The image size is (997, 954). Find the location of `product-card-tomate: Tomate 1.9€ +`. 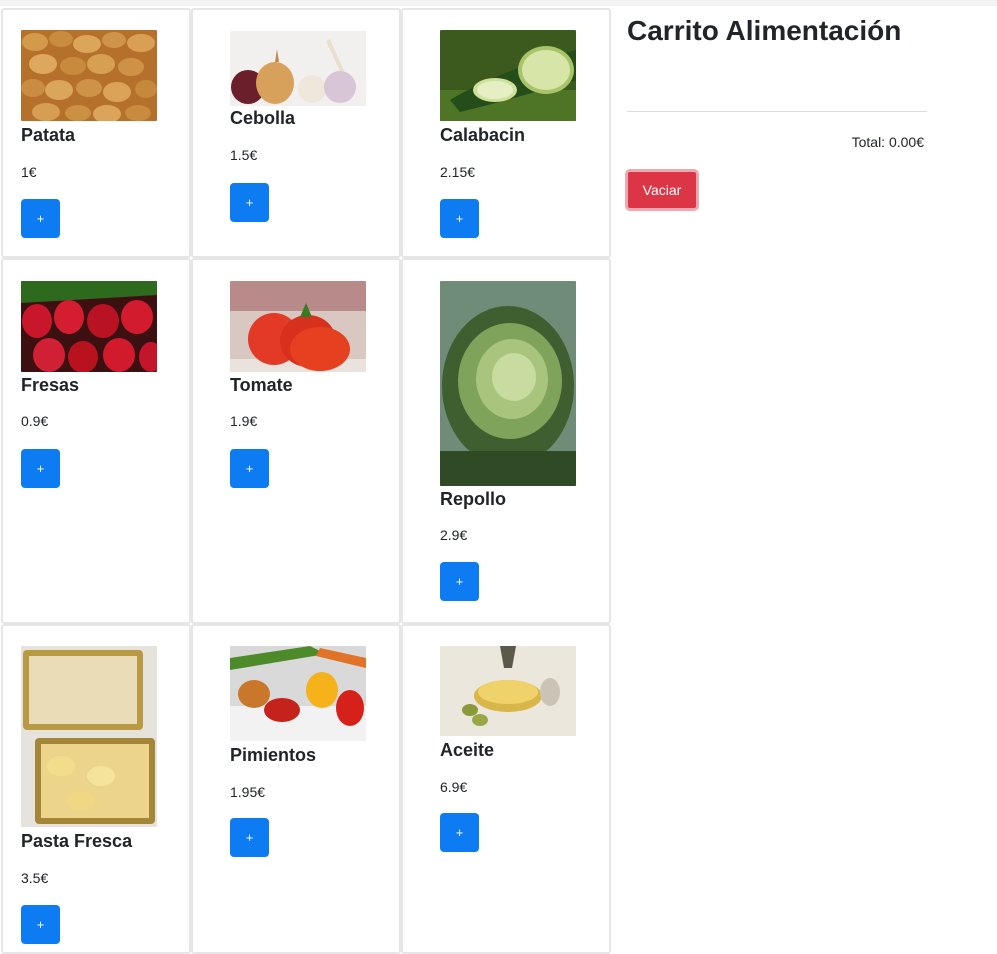

product-card-tomate: Tomate 1.9€ + is located at coordinates (296, 441).